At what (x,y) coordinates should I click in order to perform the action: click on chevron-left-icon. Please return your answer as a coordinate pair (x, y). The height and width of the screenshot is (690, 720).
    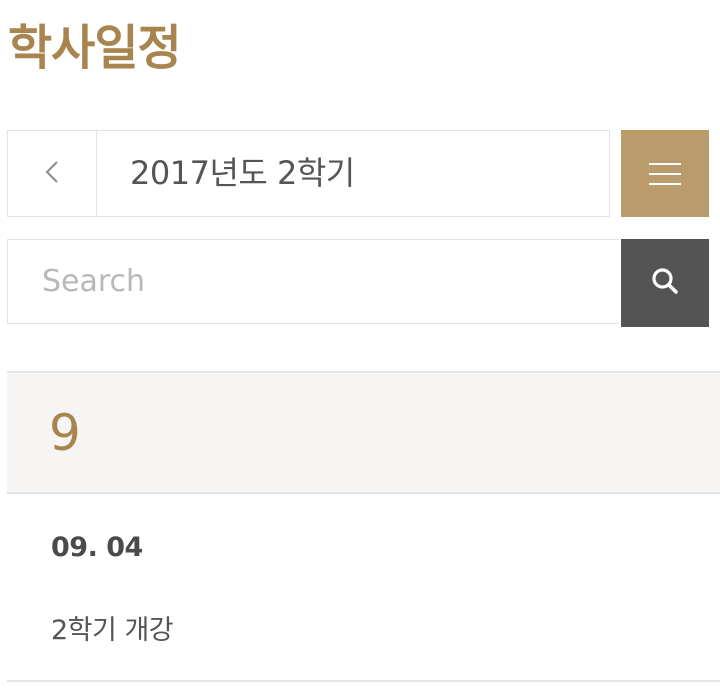
    Looking at the image, I should click on (52, 174).